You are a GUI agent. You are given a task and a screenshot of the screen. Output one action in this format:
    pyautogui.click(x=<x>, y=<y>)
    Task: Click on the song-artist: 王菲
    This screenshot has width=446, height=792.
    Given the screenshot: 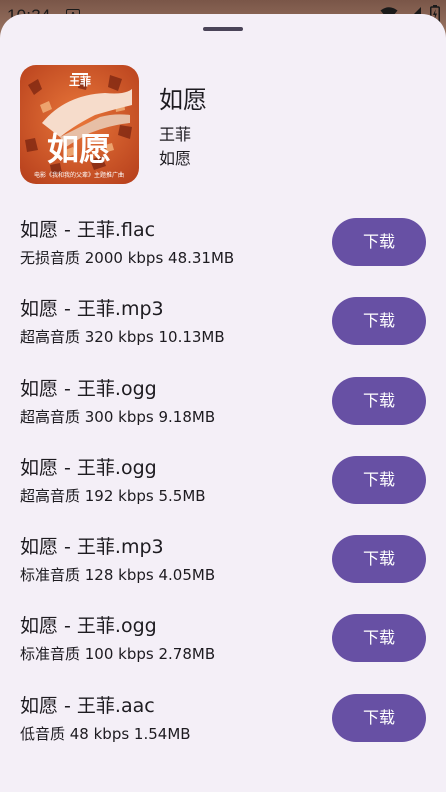 What is the action you would take?
    pyautogui.click(x=175, y=134)
    